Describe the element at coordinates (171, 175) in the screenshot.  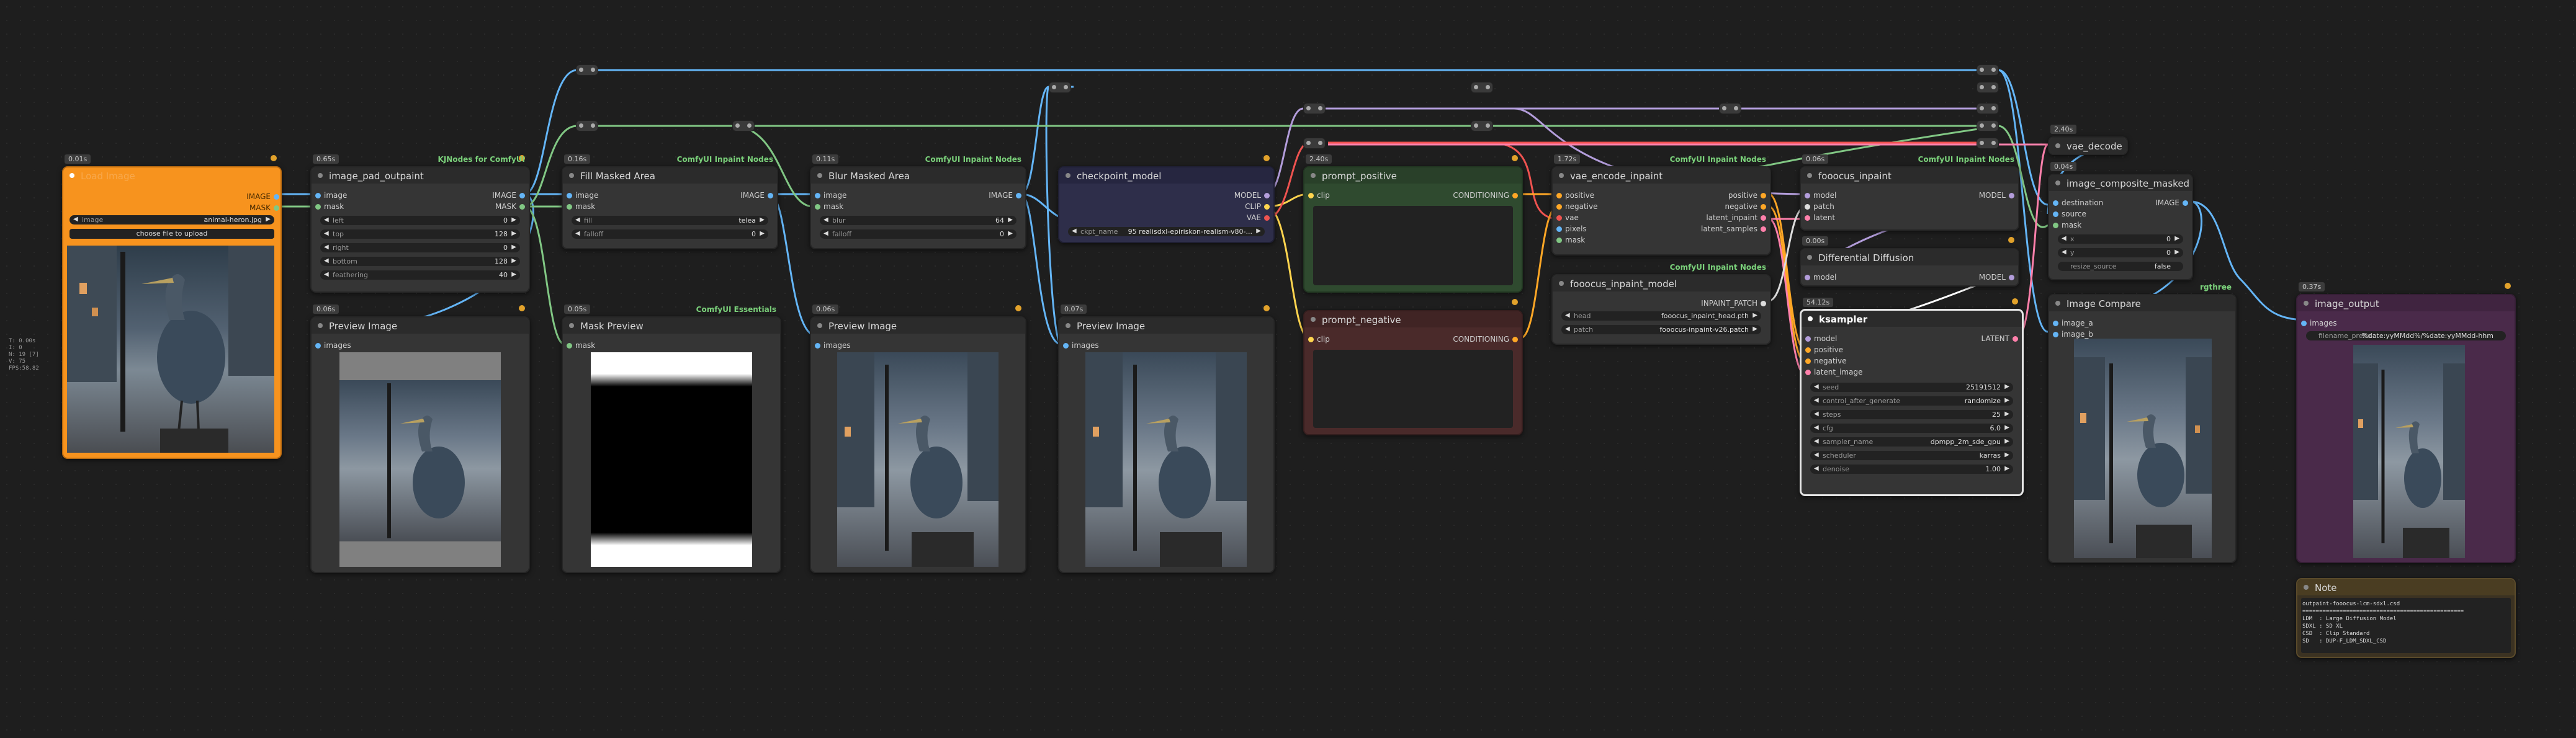
I see `node-header: Load Image` at that location.